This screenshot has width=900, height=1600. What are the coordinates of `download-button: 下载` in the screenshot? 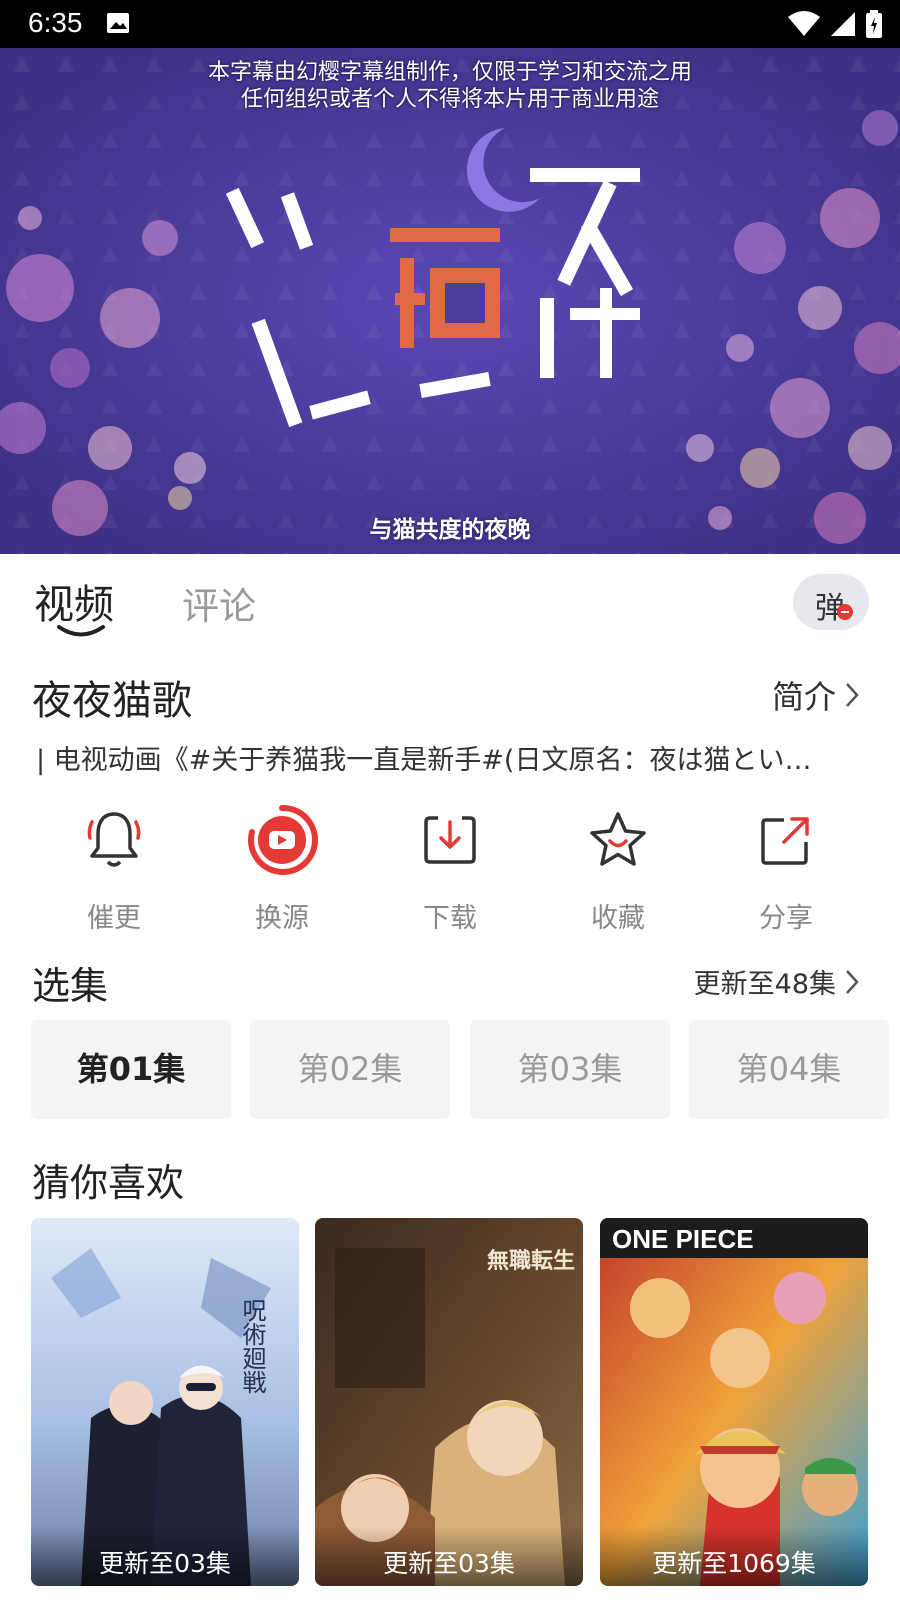 It's located at (450, 867).